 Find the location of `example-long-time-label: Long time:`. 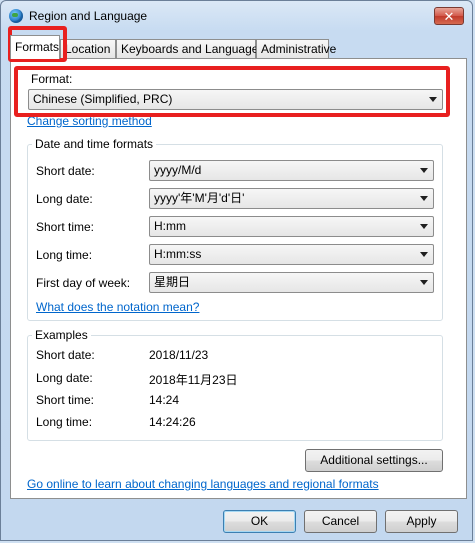

example-long-time-label: Long time: is located at coordinates (64, 422).